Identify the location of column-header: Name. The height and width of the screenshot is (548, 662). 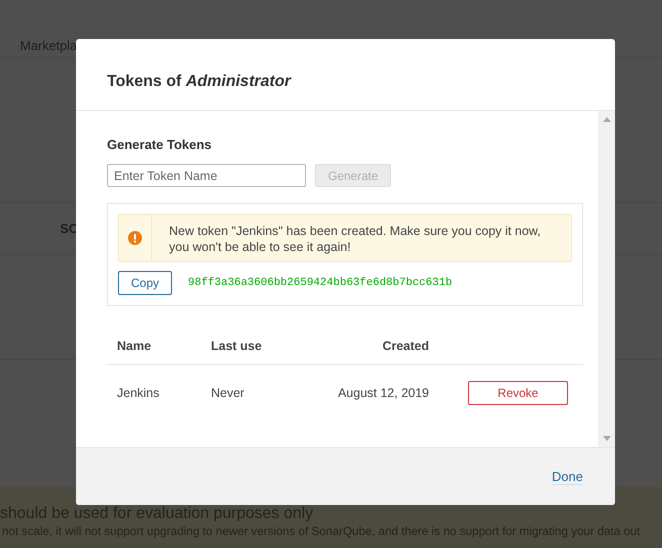
(134, 346).